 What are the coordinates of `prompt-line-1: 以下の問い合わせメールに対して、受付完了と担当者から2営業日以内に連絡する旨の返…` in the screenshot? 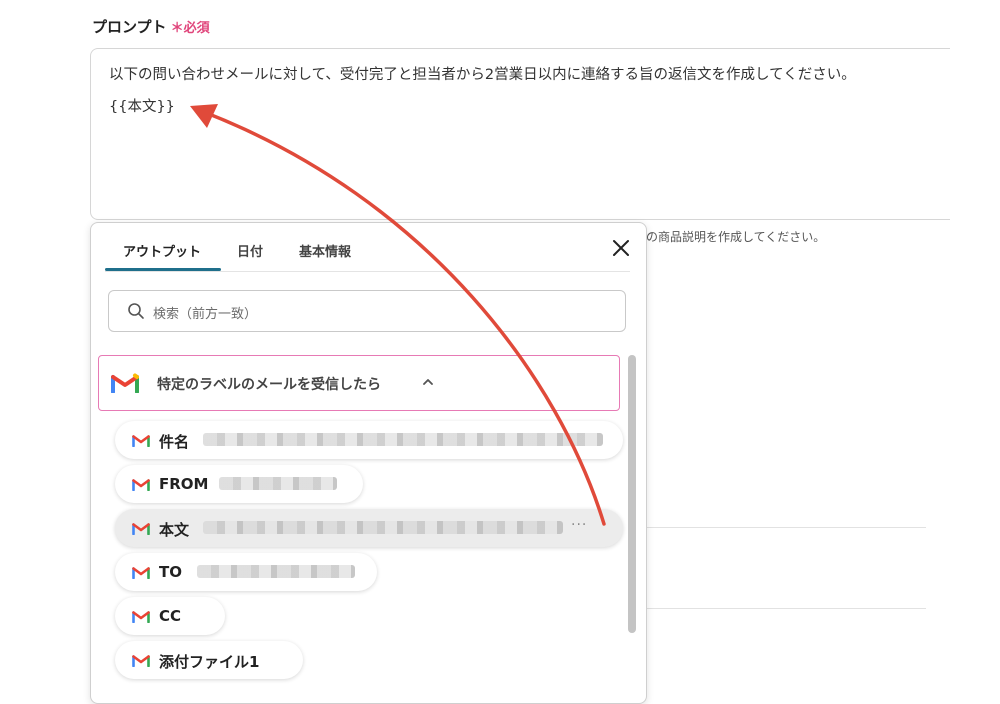 It's located at (482, 75).